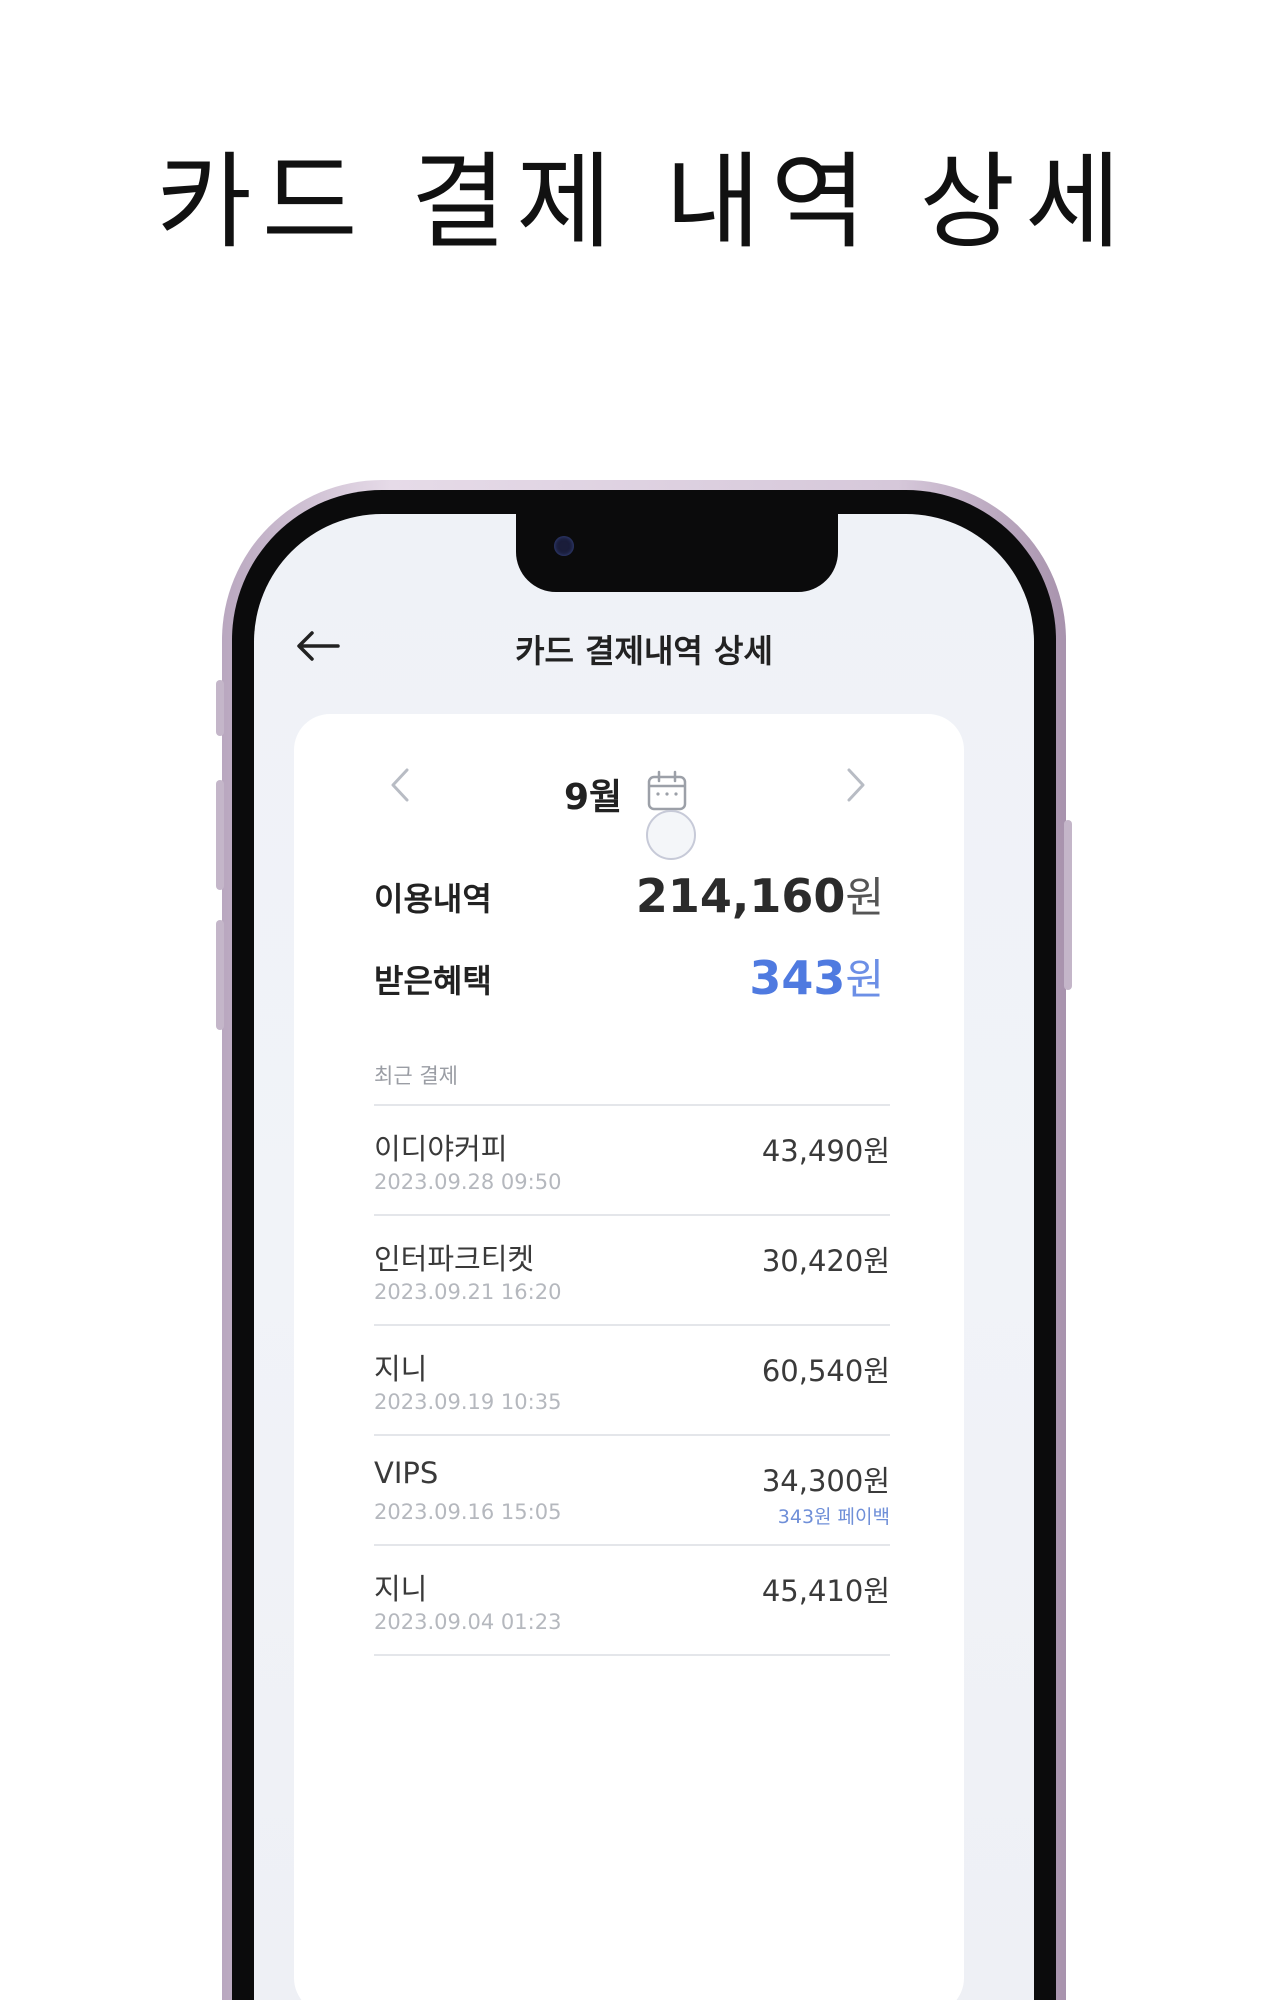 The image size is (1287, 2000). What do you see at coordinates (677, 553) in the screenshot?
I see `phone-notch` at bounding box center [677, 553].